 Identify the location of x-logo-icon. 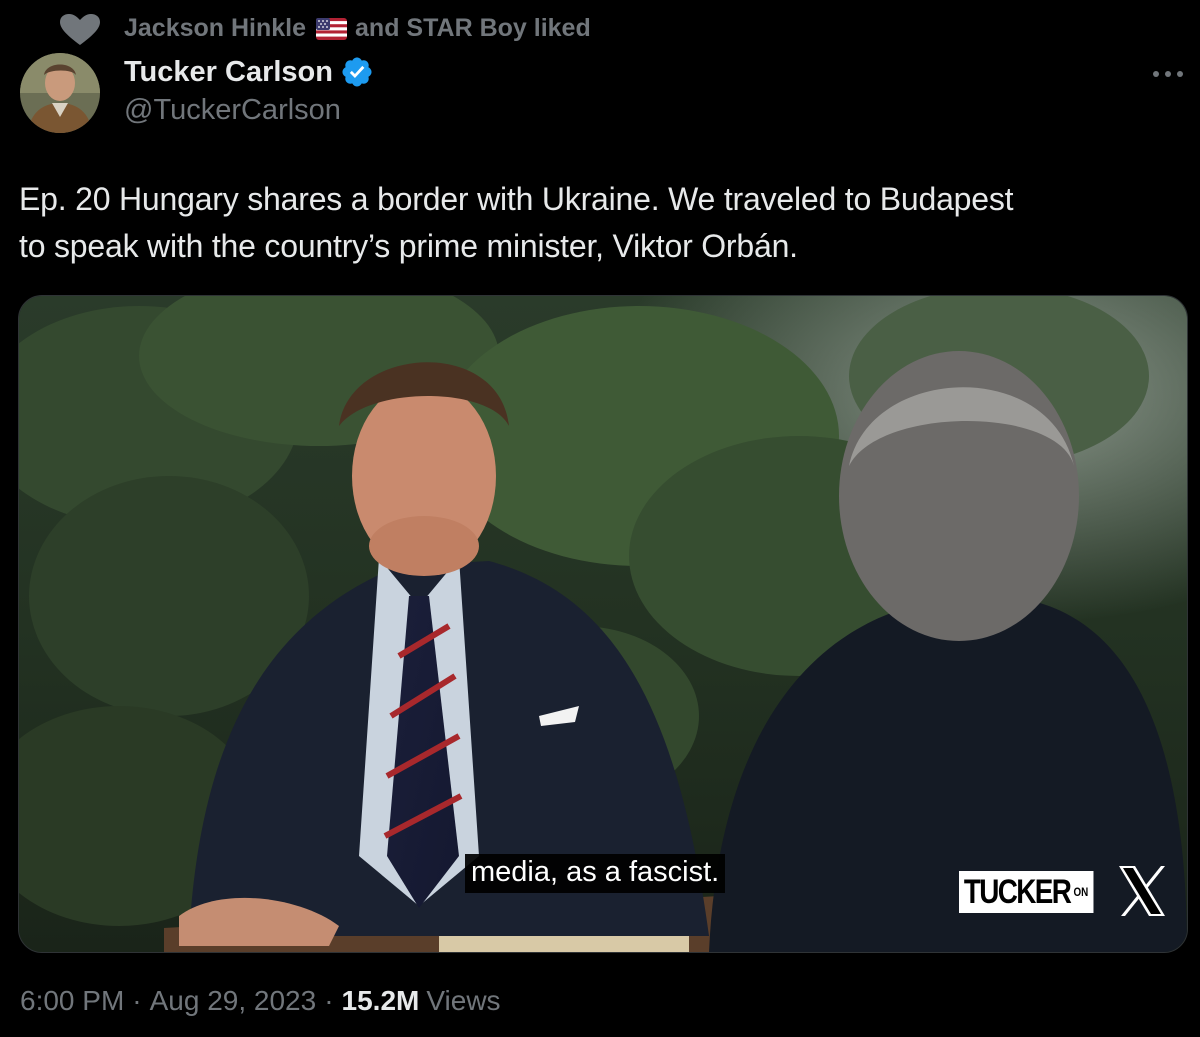
(1142, 891).